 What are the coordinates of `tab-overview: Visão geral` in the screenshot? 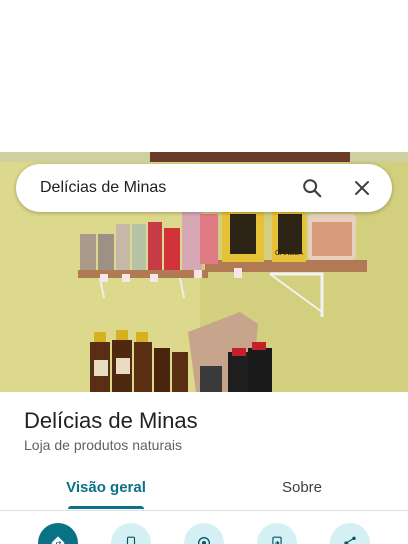 It's located at (106, 487).